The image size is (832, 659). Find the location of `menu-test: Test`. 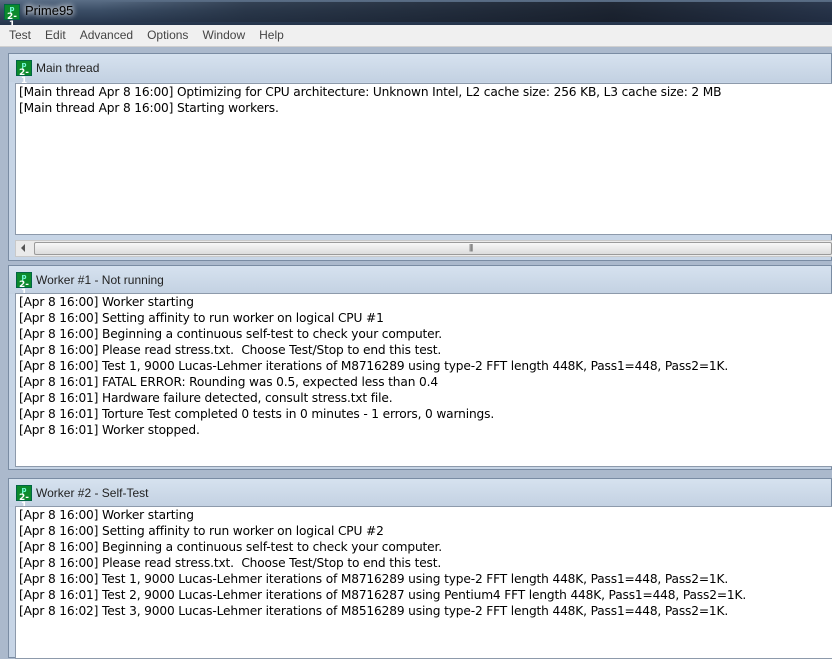

menu-test: Test is located at coordinates (20, 35).